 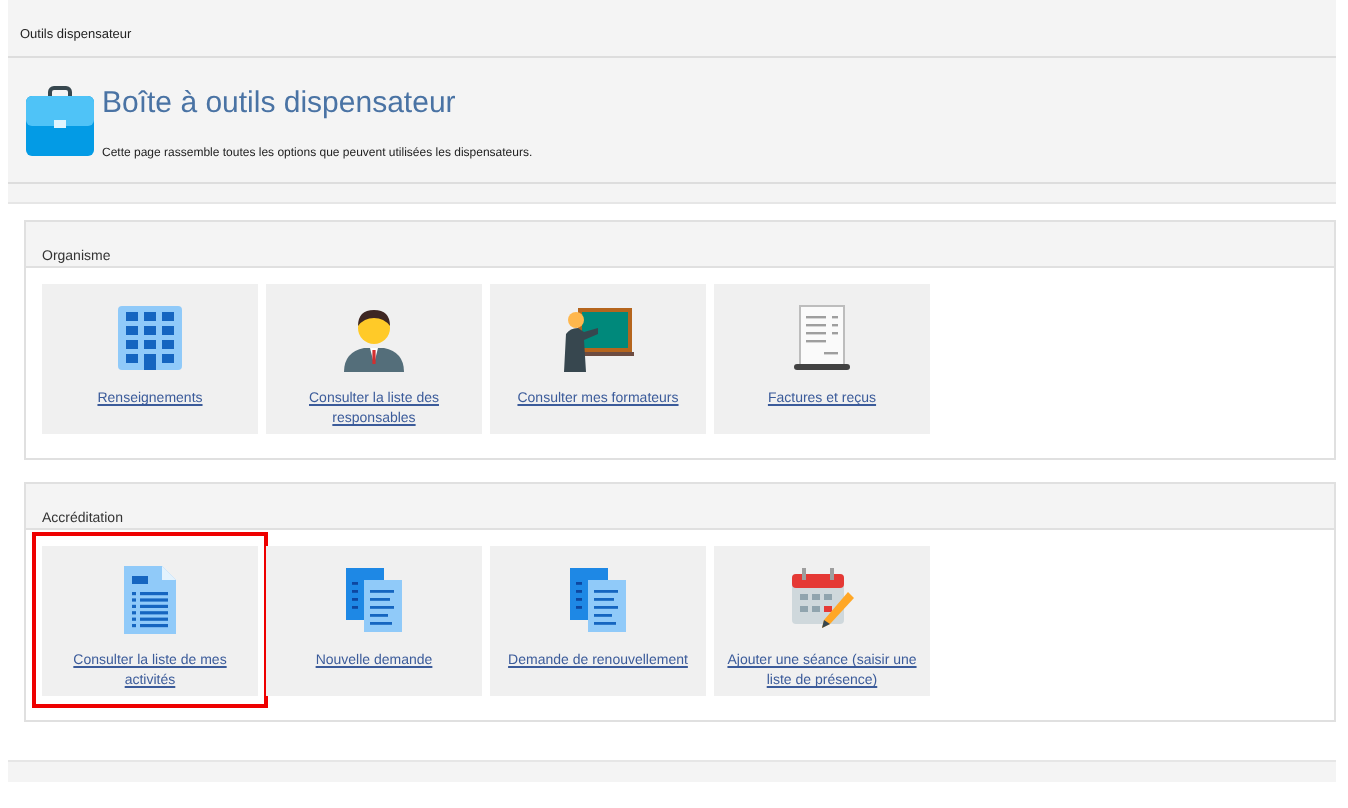 I want to click on page-title: Boîte à outils dispensateur, so click(x=280, y=103).